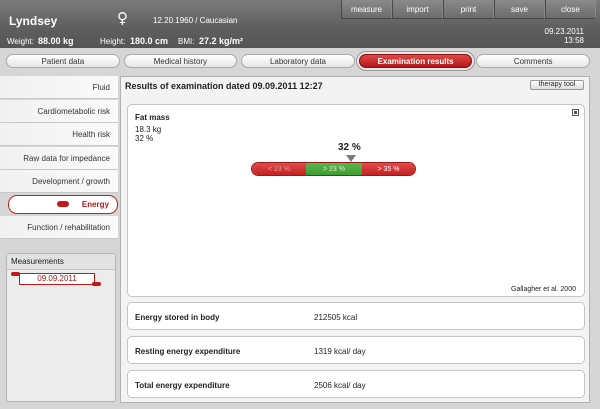 Image resolution: width=600 pixels, height=409 pixels. What do you see at coordinates (57, 279) in the screenshot?
I see `measurement-entry: 09.09.2011` at bounding box center [57, 279].